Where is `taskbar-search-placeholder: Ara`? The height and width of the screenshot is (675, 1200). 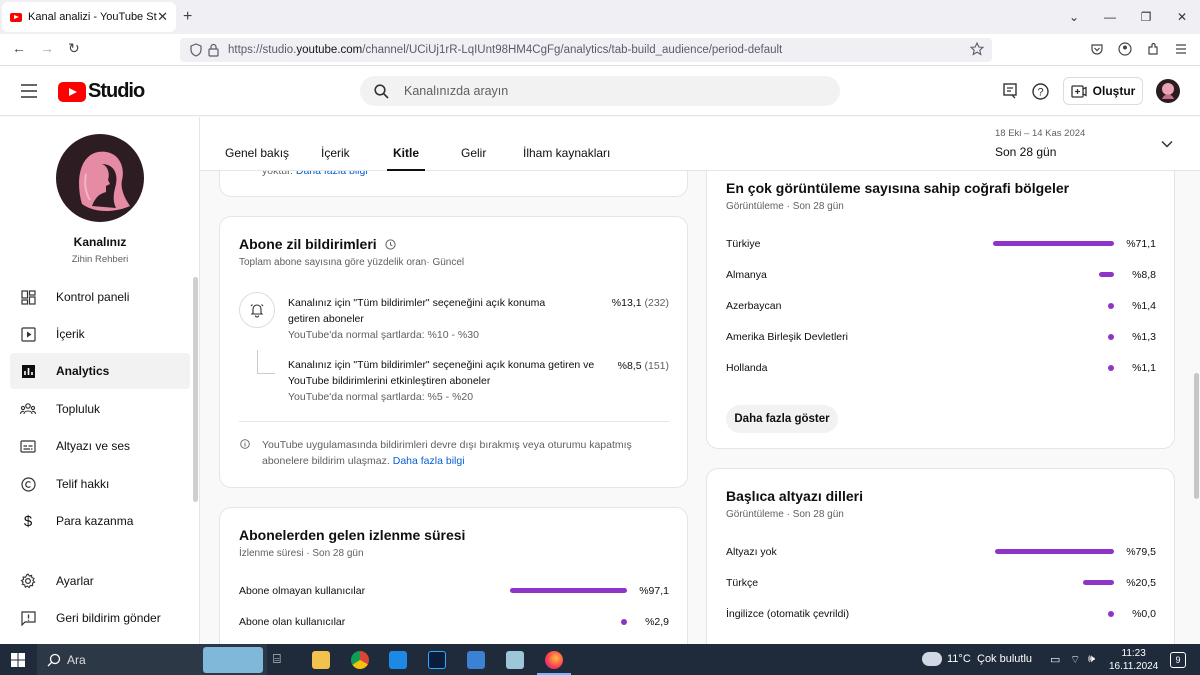
taskbar-search-placeholder: Ara is located at coordinates (76, 659).